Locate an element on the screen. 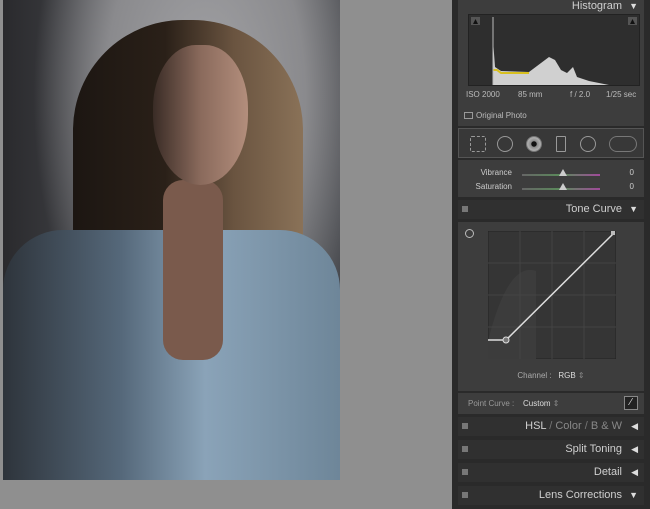 This screenshot has height=509, width=650. lens-corrections-title: Lens Corrections is located at coordinates (580, 495).